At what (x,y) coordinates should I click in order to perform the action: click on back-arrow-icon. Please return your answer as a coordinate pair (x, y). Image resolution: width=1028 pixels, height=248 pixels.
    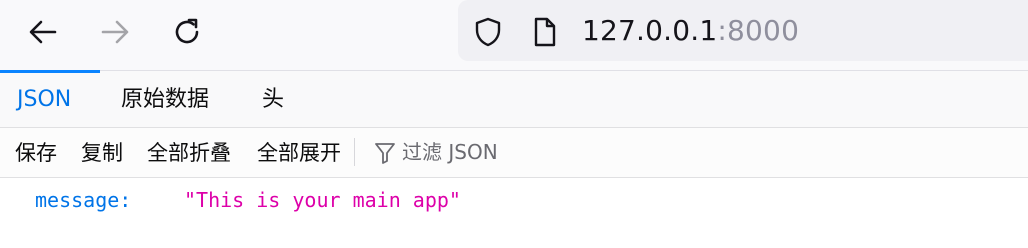
    Looking at the image, I should click on (43, 32).